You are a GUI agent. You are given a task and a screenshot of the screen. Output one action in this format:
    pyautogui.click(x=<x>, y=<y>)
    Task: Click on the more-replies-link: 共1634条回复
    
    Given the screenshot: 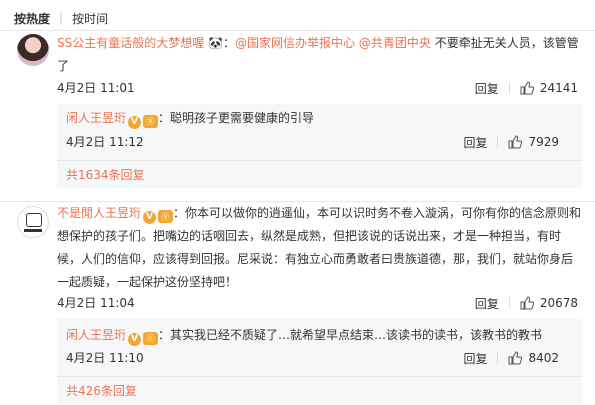 What is the action you would take?
    pyautogui.click(x=105, y=175)
    